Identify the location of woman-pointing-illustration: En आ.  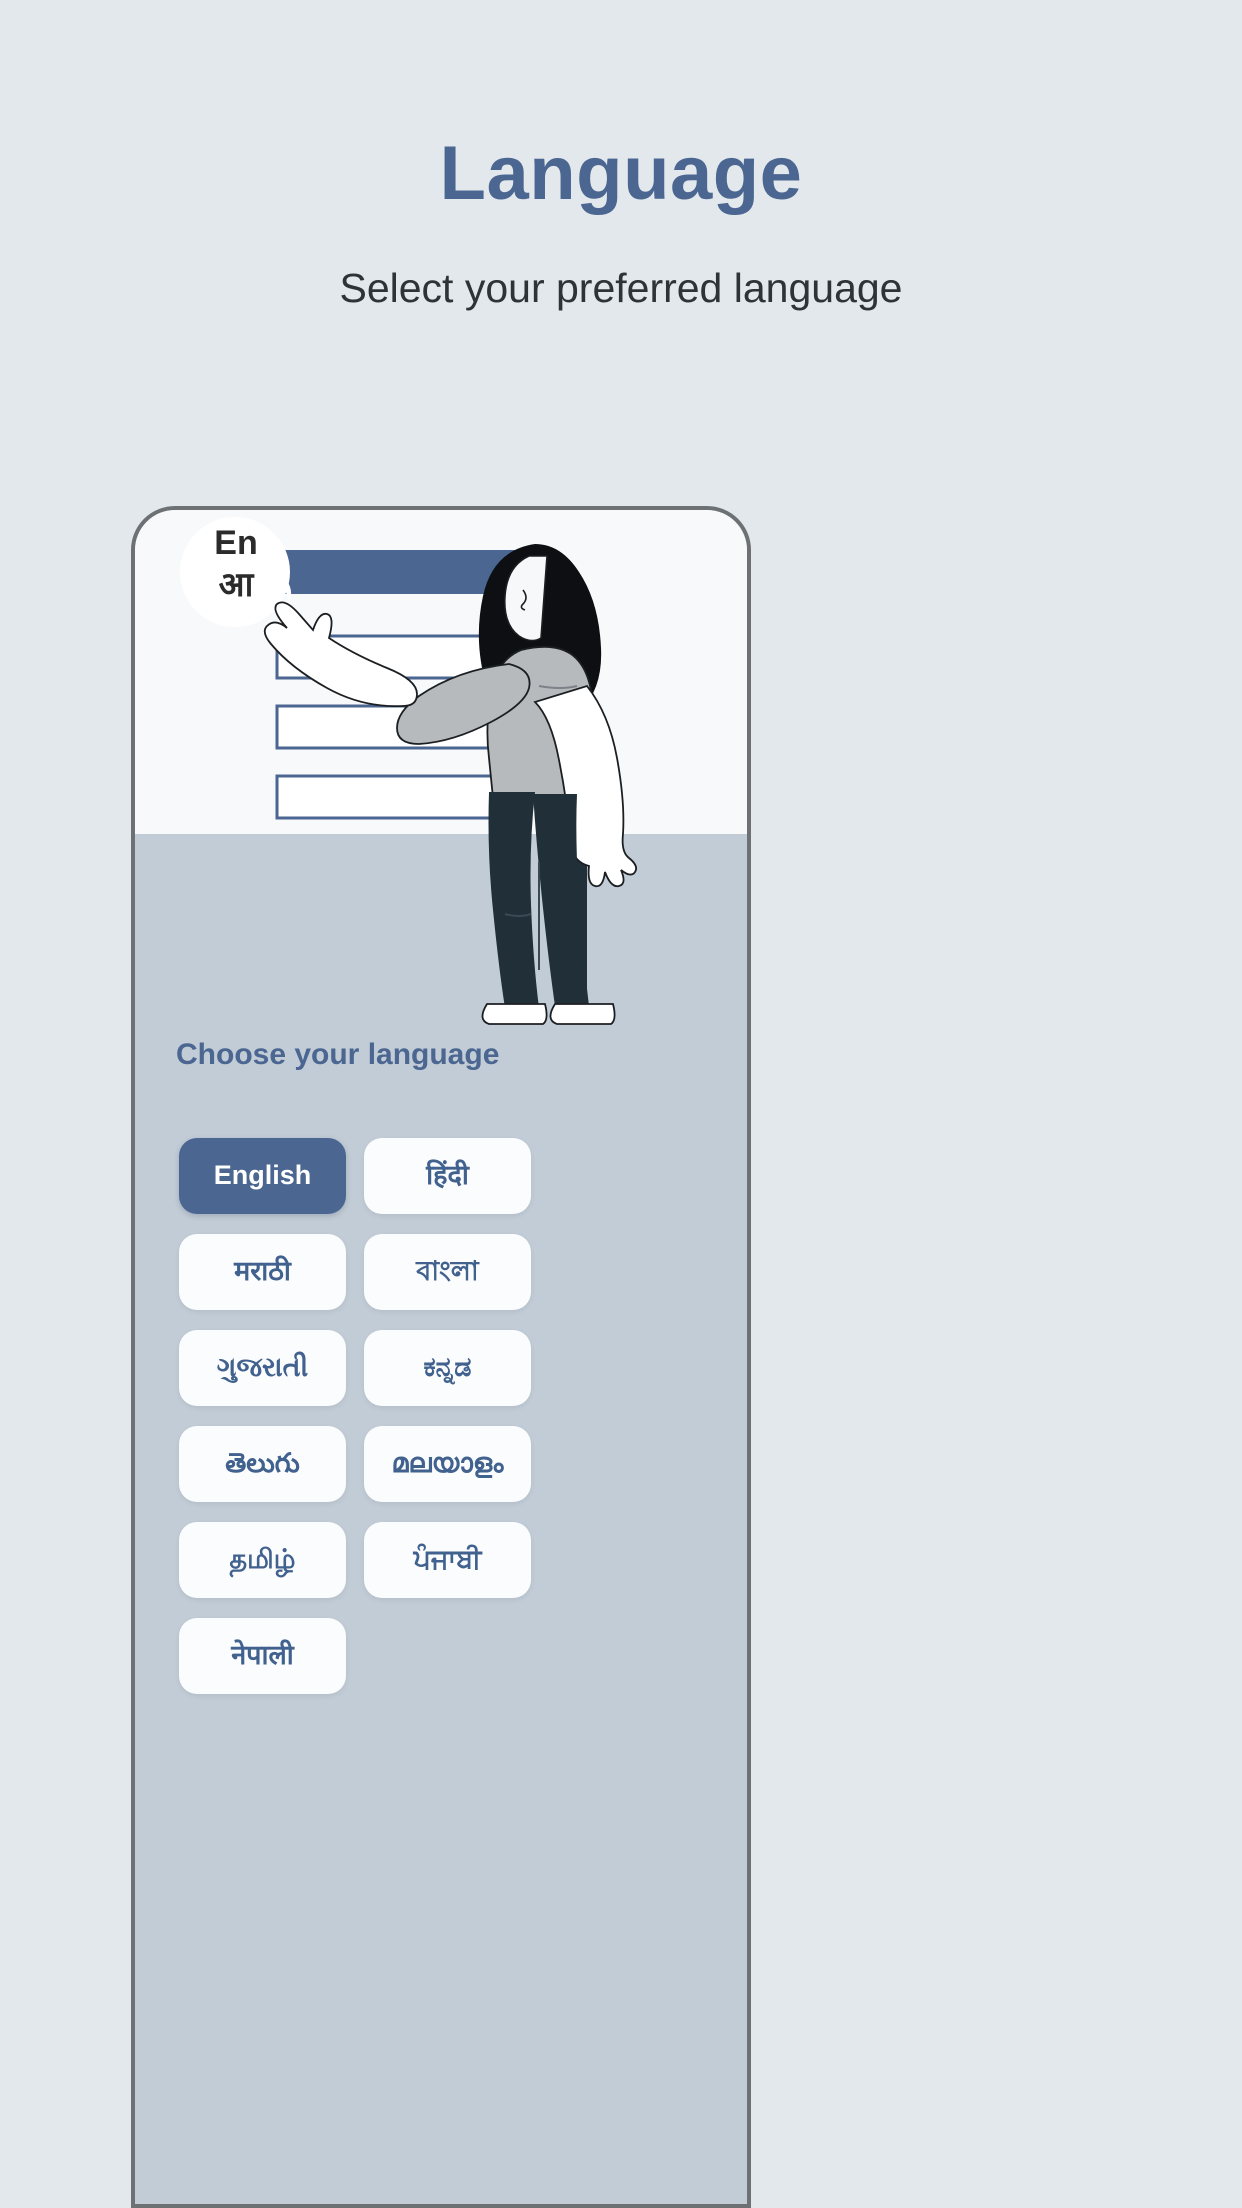
(409, 771).